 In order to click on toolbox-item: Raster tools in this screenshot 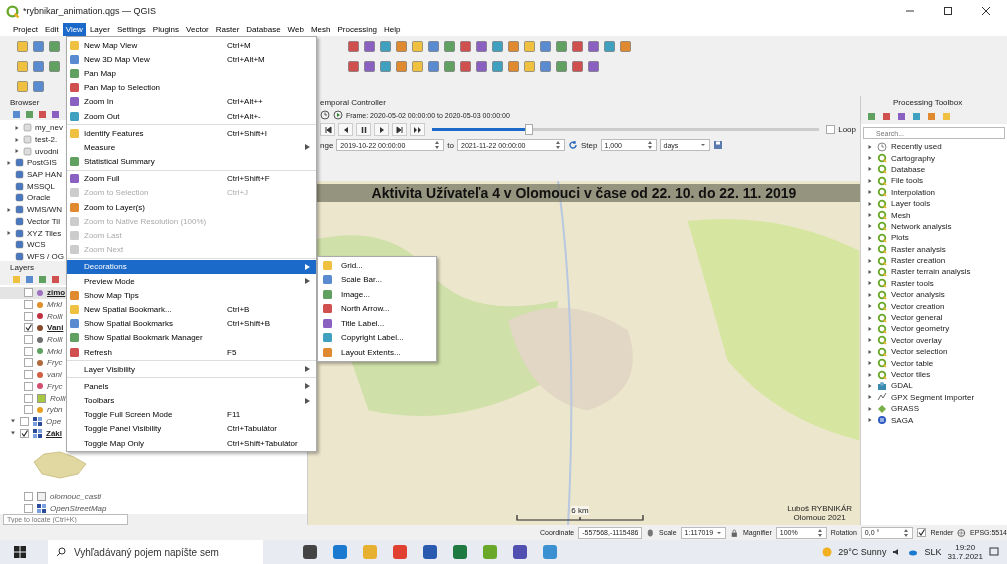, I will do `click(912, 283)`.